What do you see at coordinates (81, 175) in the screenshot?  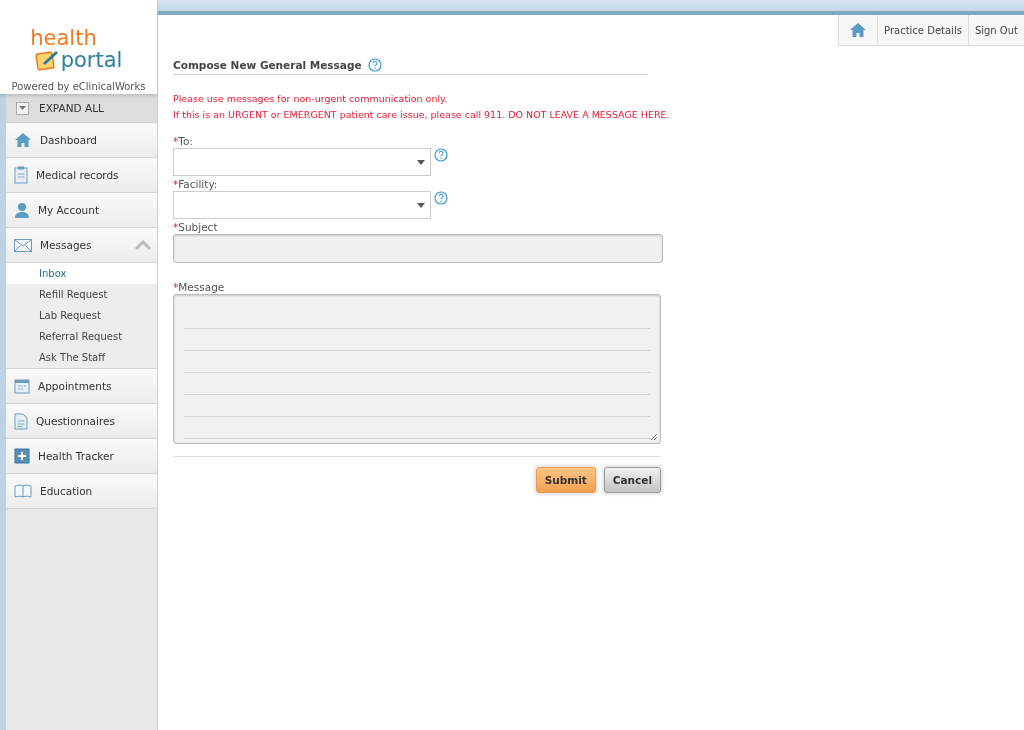 I see `nav-item: Medical records` at bounding box center [81, 175].